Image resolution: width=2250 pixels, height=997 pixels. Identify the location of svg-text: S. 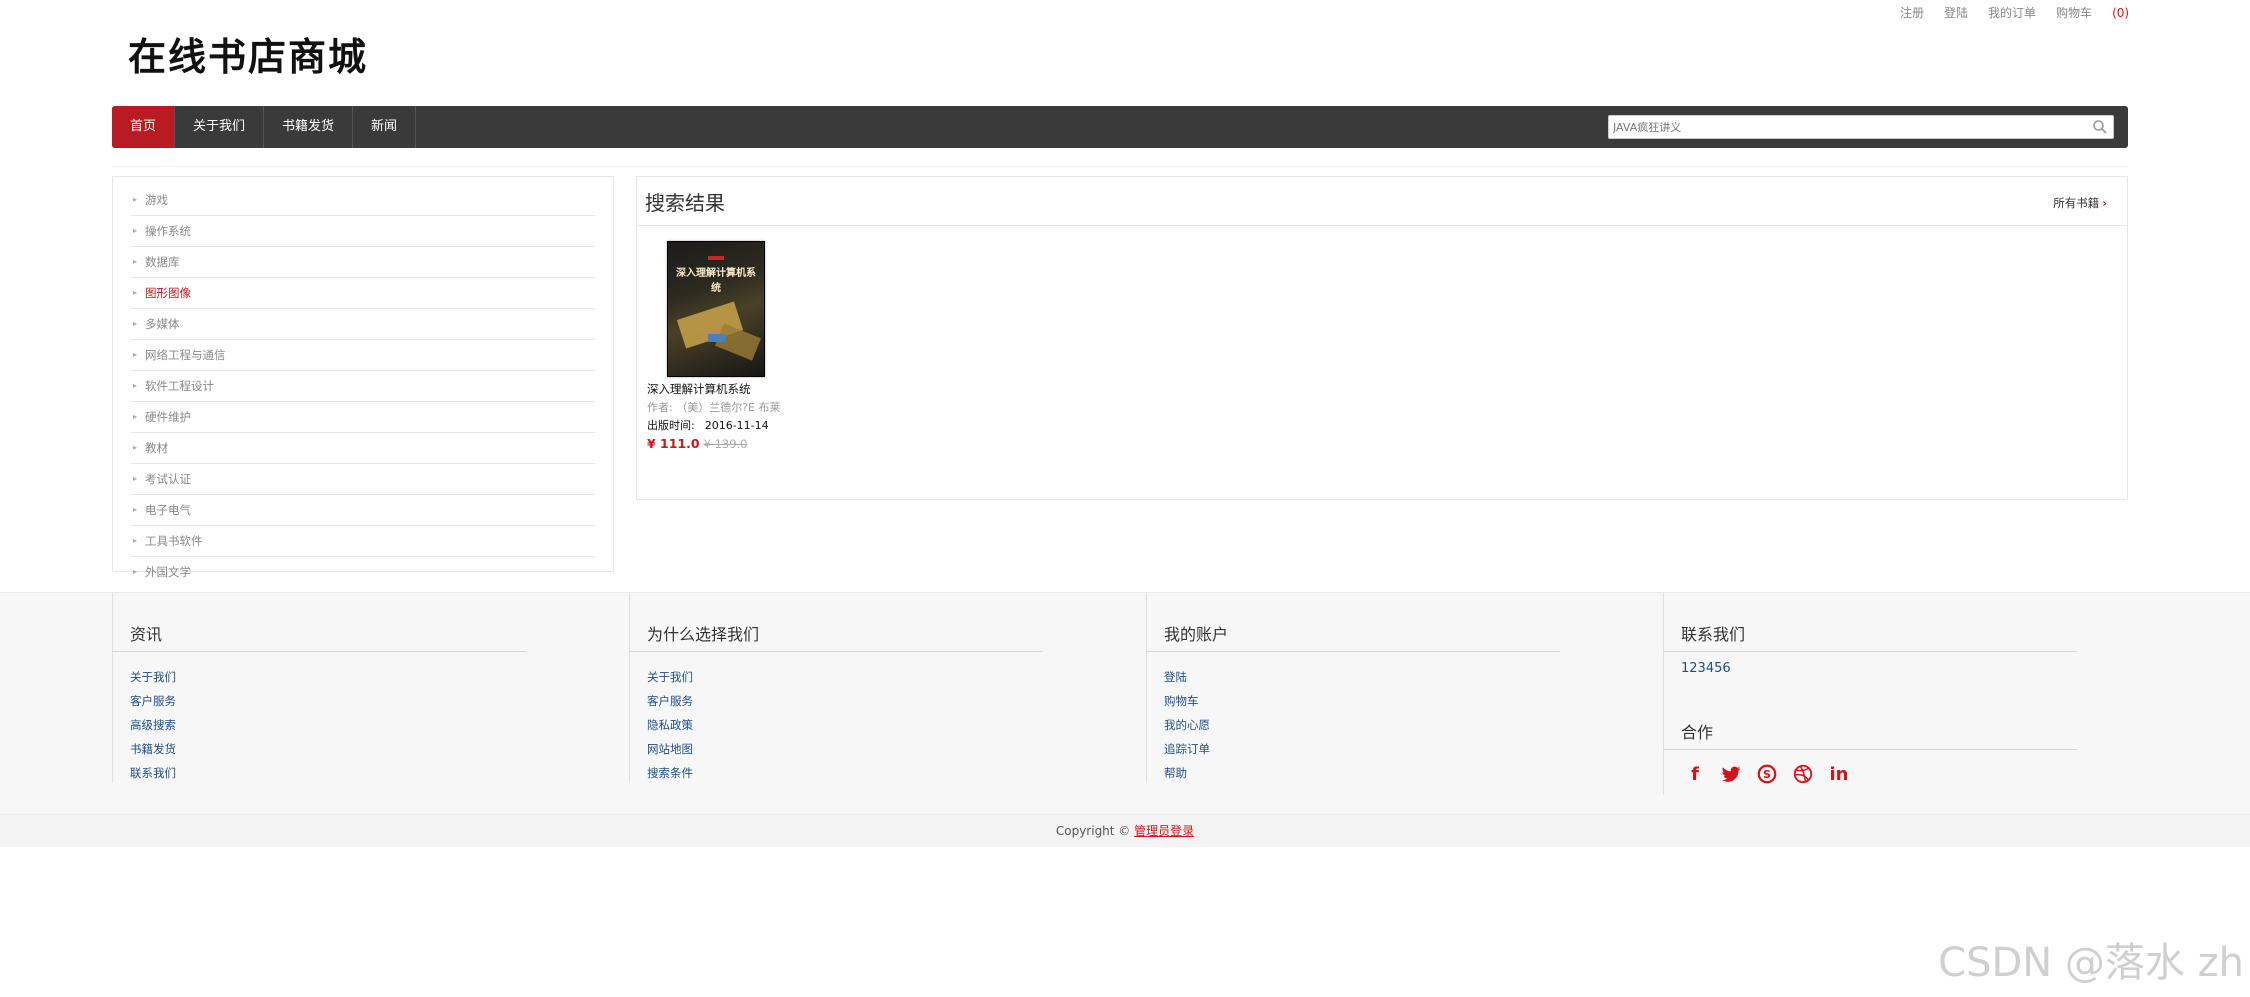
(1767, 774).